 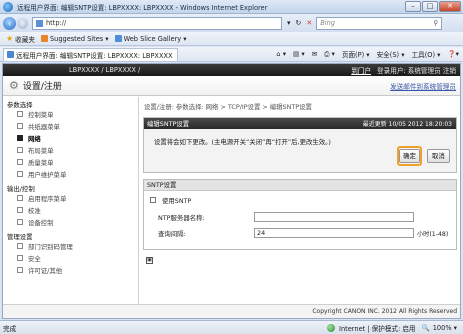 What do you see at coordinates (22, 23) in the screenshot?
I see `forward-button: ›` at bounding box center [22, 23].